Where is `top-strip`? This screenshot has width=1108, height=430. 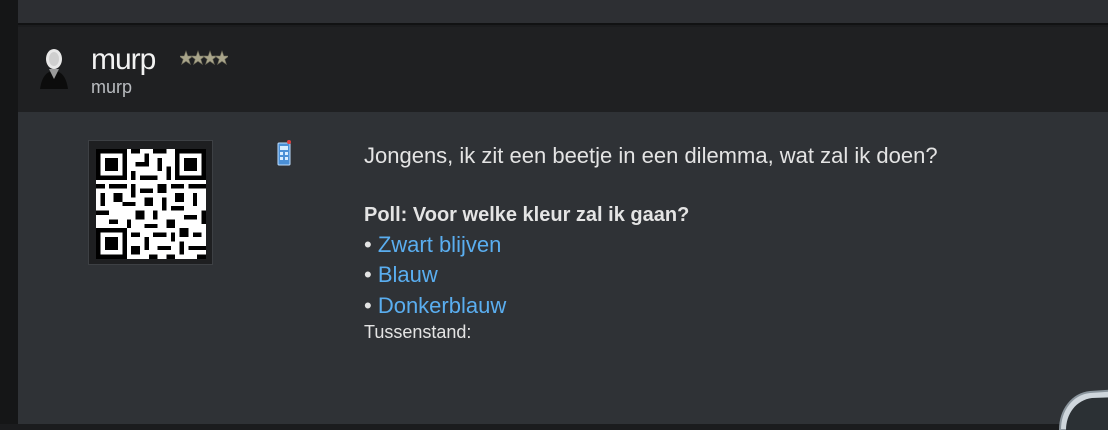
top-strip is located at coordinates (563, 12).